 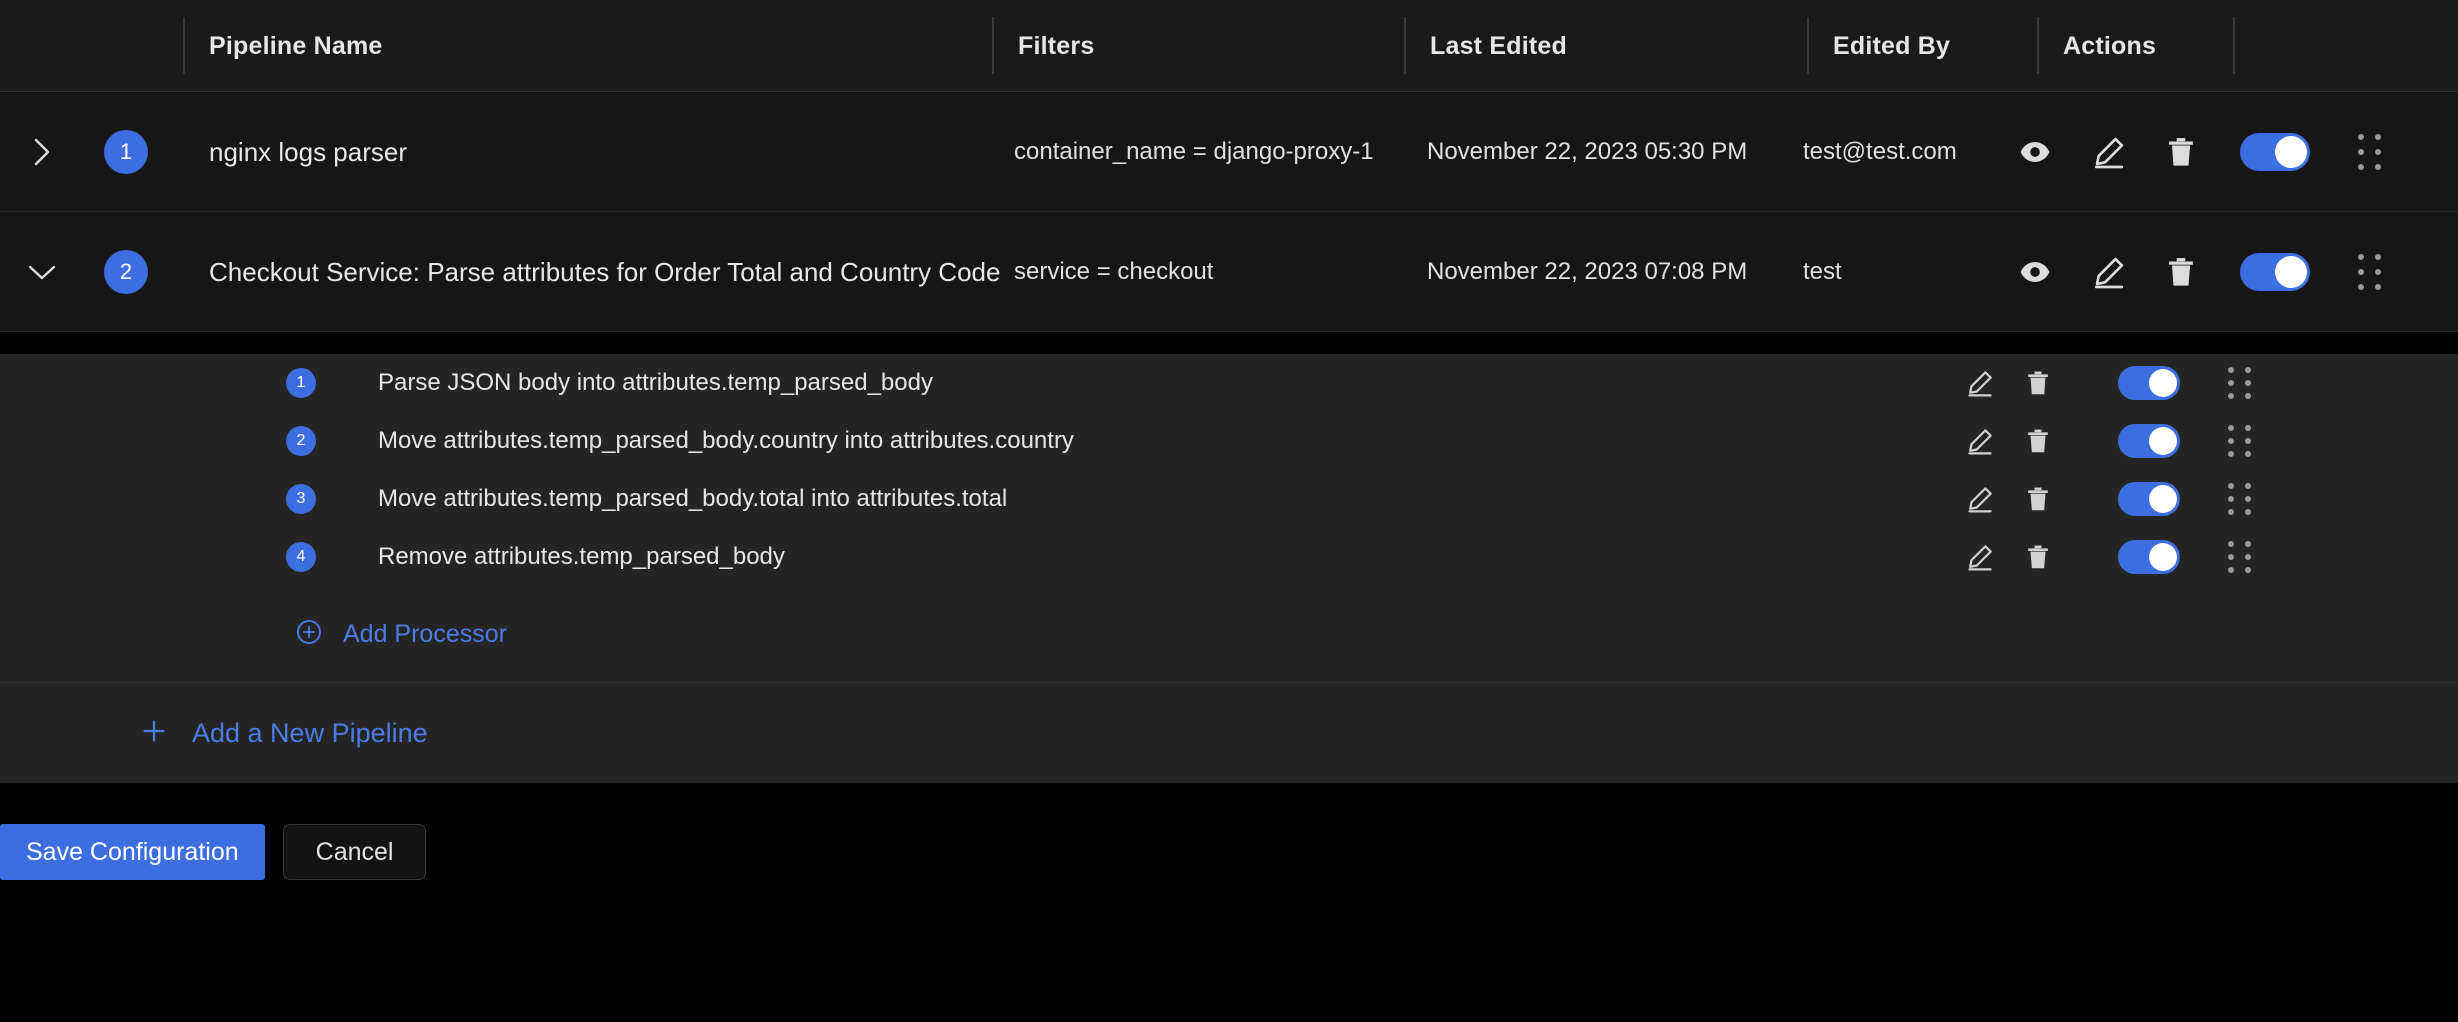 I want to click on column-header-pipeline-name: Pipeline Name, so click(x=283, y=46).